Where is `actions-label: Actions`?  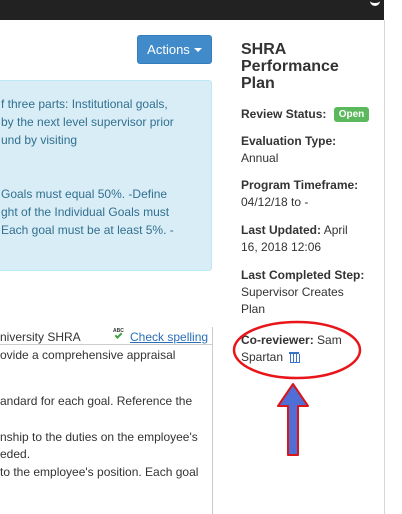
actions-label: Actions is located at coordinates (168, 49).